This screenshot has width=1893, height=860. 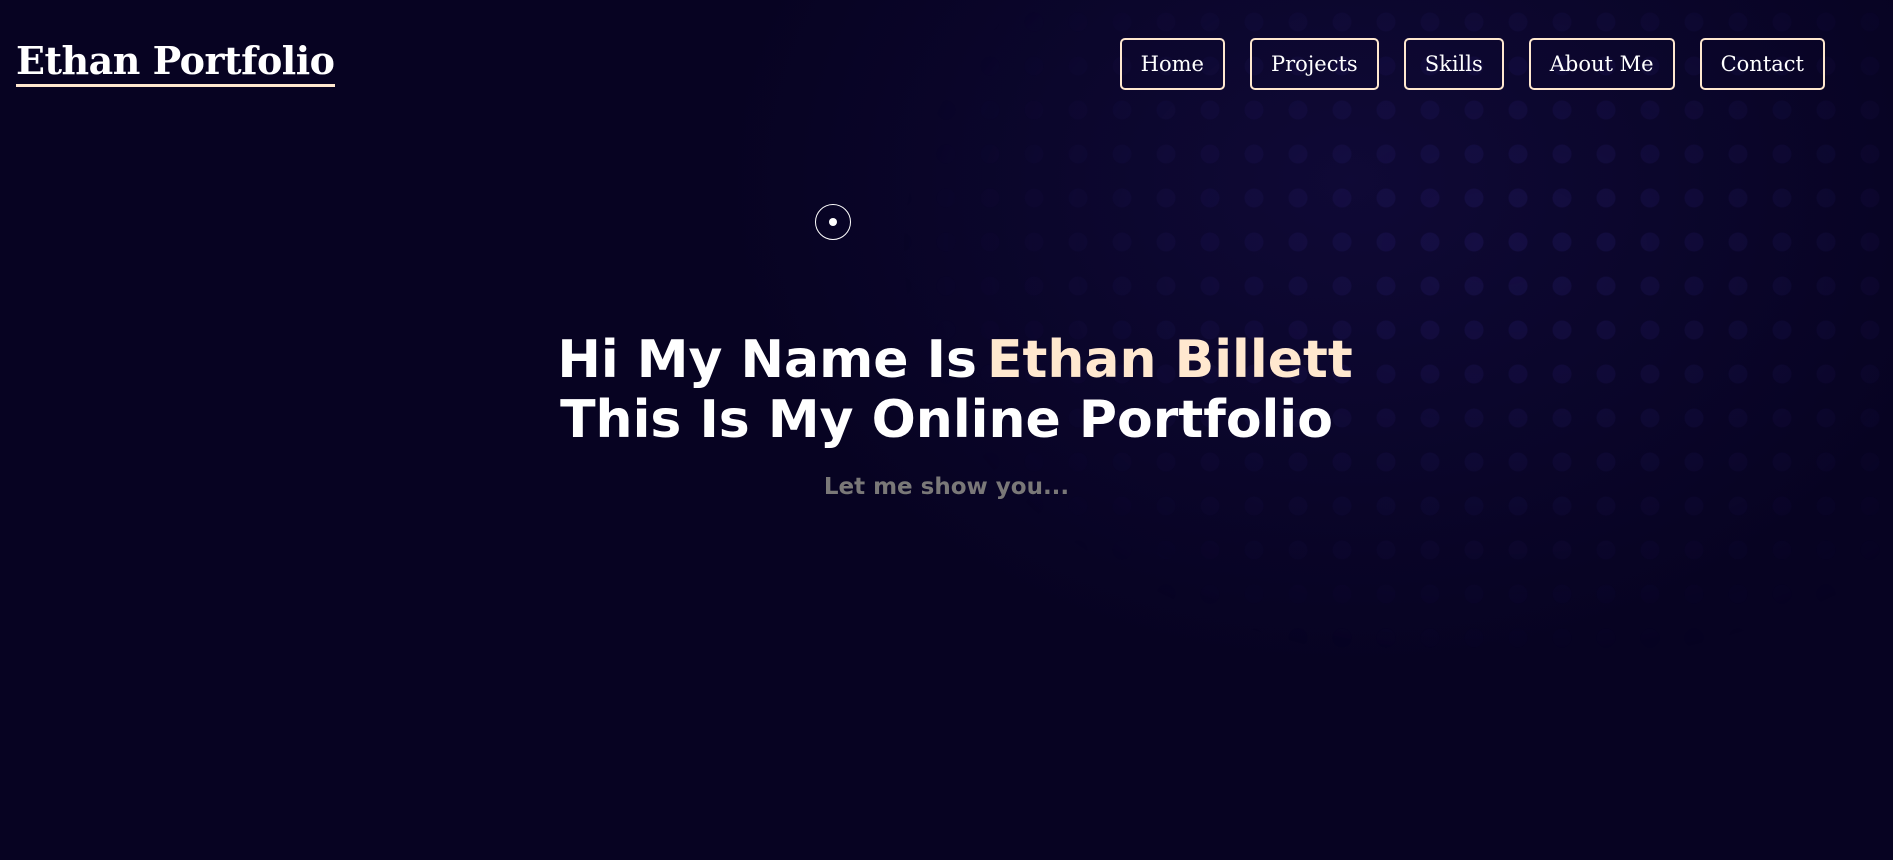 What do you see at coordinates (1172, 64) in the screenshot?
I see `nav-home-button: Home` at bounding box center [1172, 64].